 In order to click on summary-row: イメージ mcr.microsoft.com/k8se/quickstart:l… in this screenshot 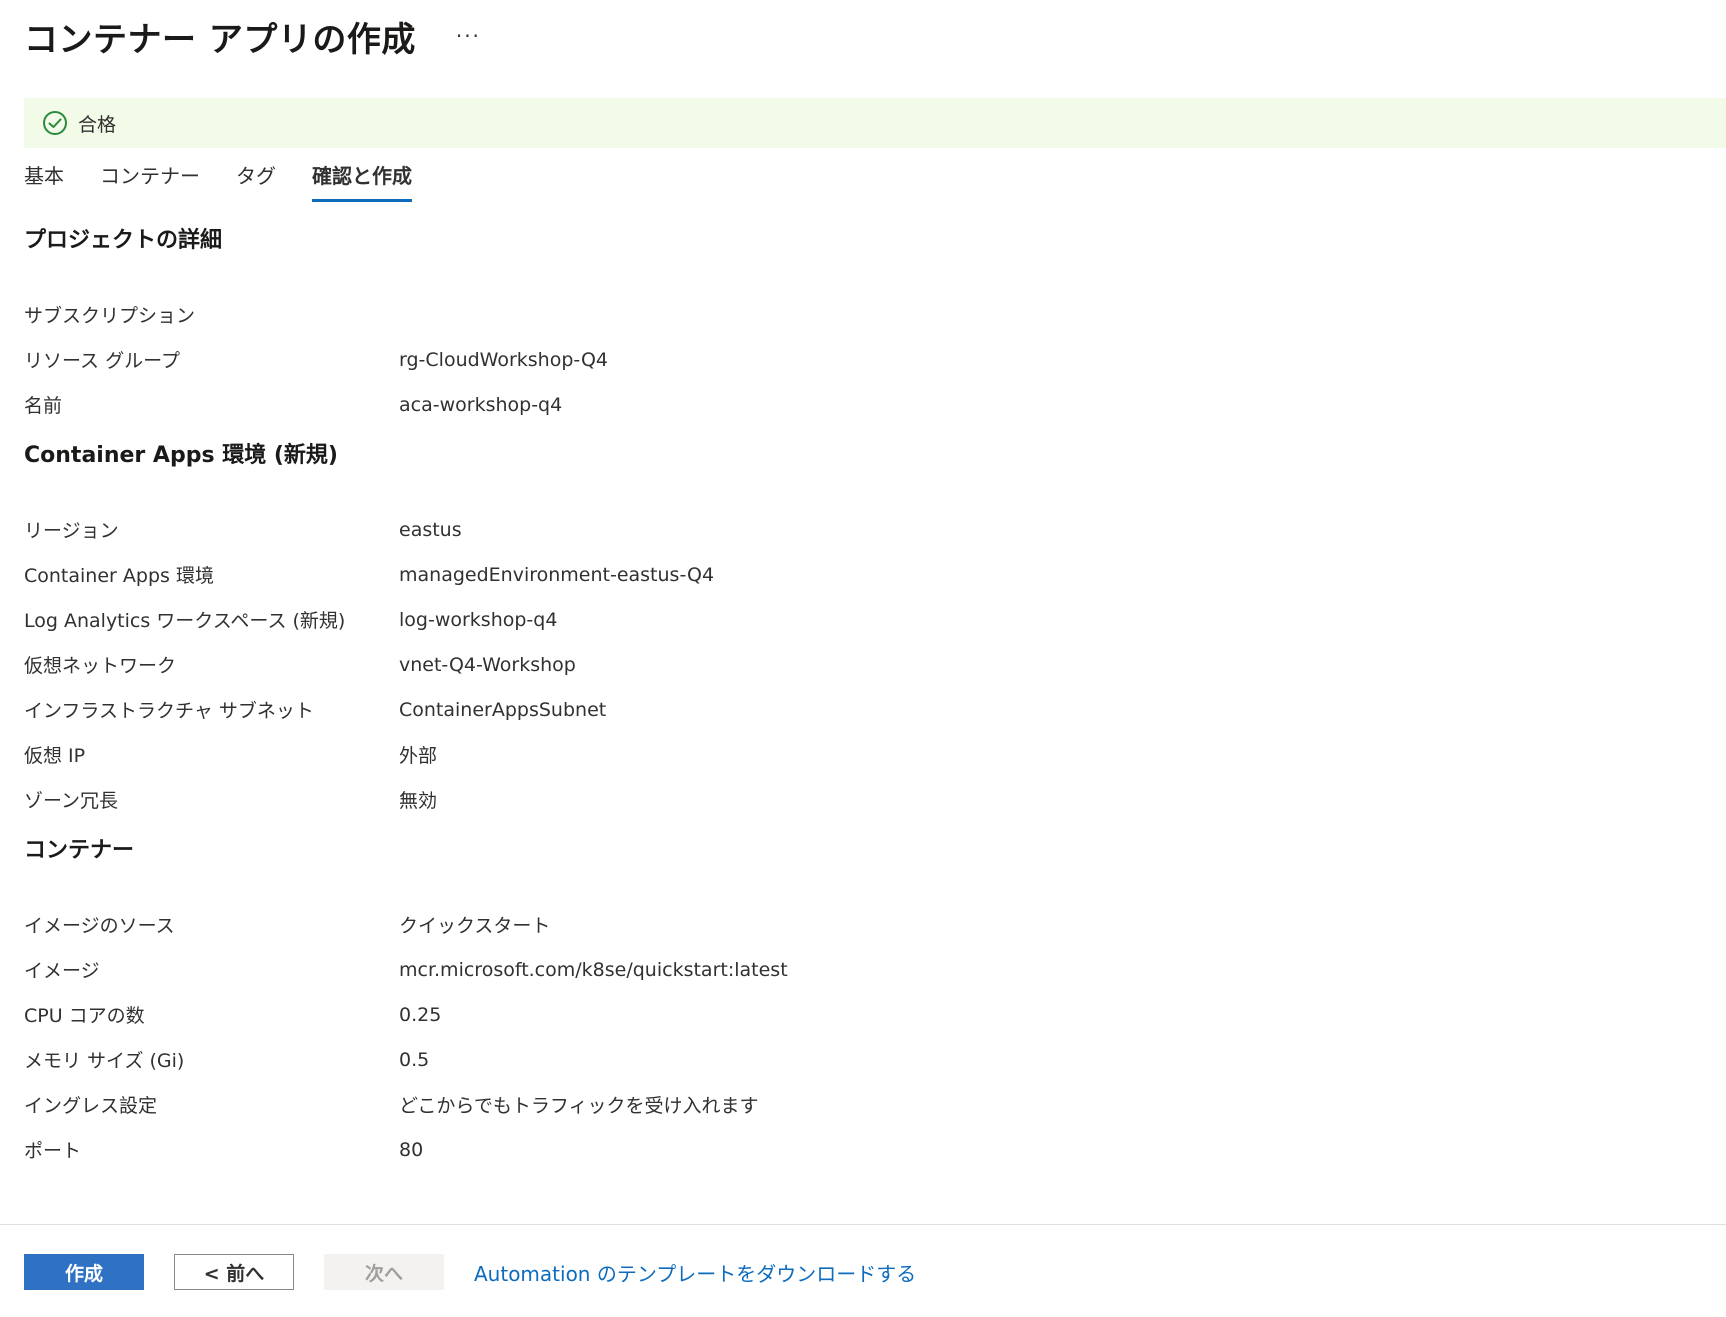, I will do `click(854, 969)`.